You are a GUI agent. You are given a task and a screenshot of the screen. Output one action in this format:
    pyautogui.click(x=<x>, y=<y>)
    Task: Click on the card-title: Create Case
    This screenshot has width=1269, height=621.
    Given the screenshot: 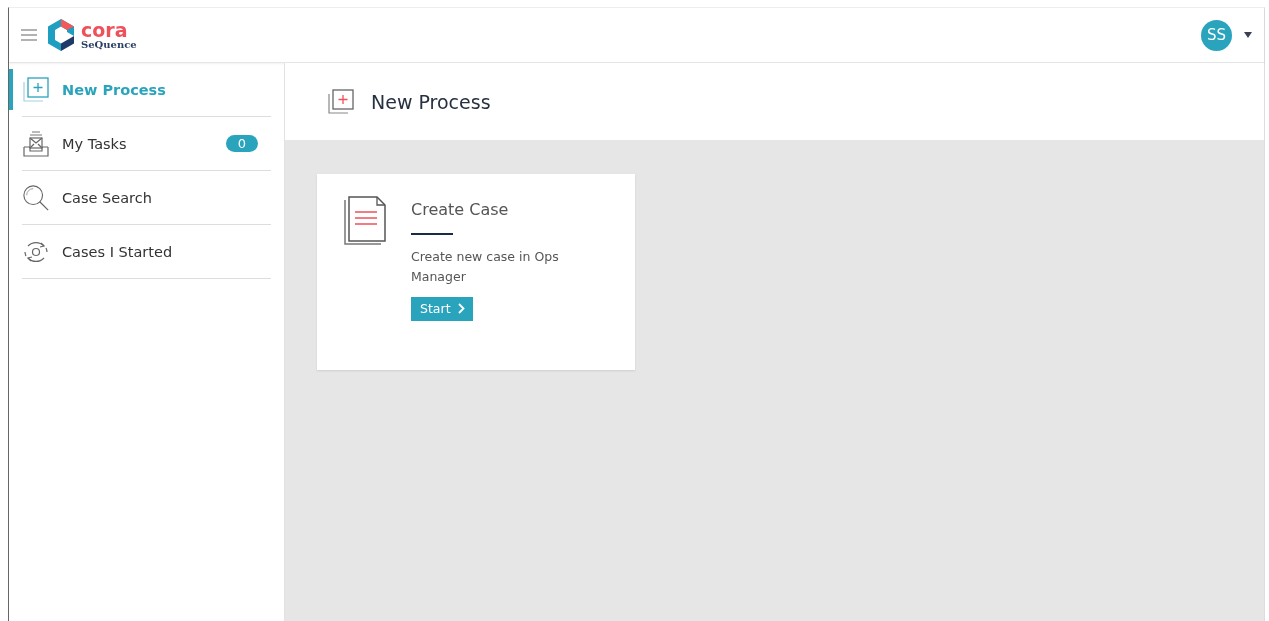 What is the action you would take?
    pyautogui.click(x=460, y=209)
    